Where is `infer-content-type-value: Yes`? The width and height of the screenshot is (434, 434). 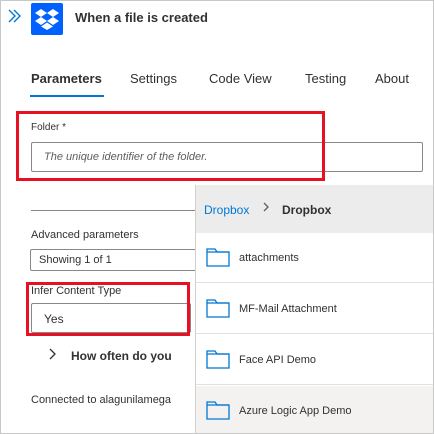 infer-content-type-value: Yes is located at coordinates (54, 319).